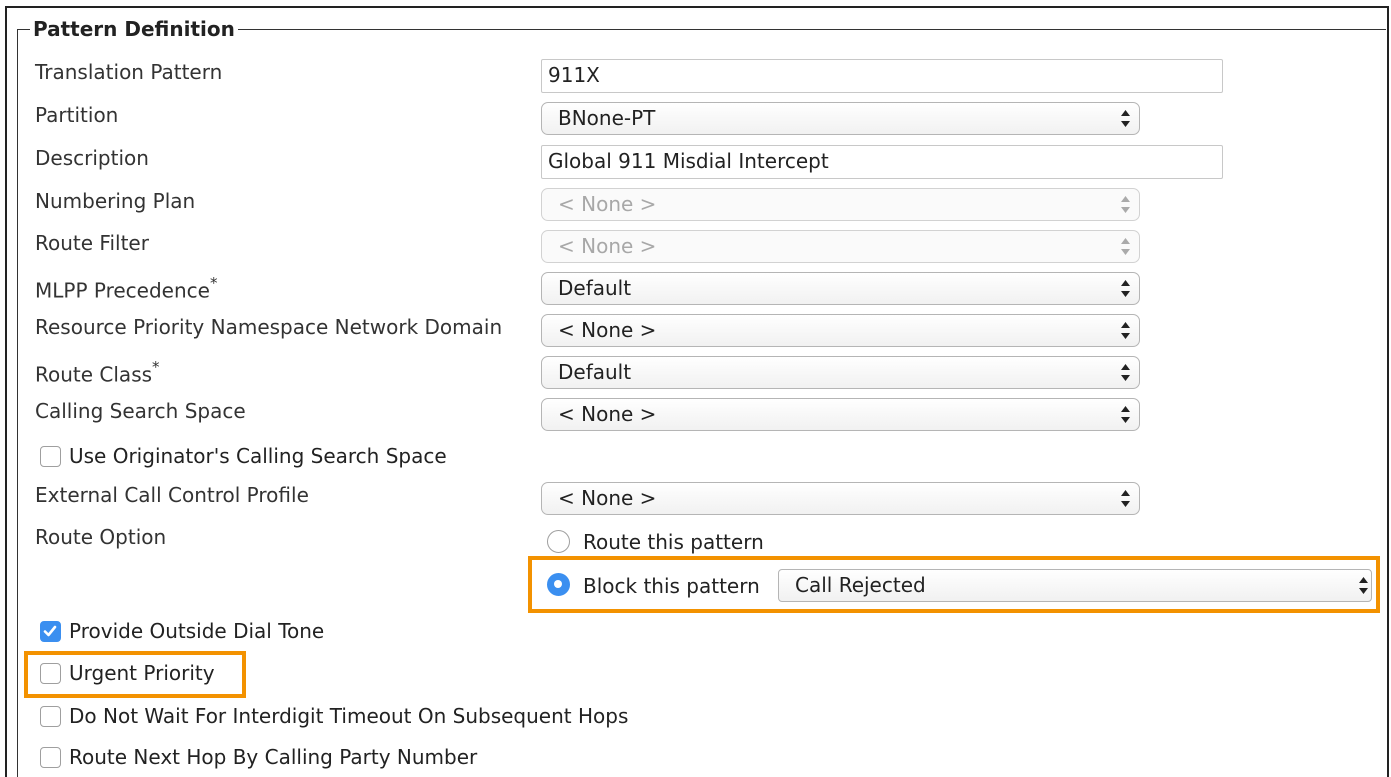 The width and height of the screenshot is (1391, 777). What do you see at coordinates (860, 585) in the screenshot?
I see `block-reason-value: Call Rejected` at bounding box center [860, 585].